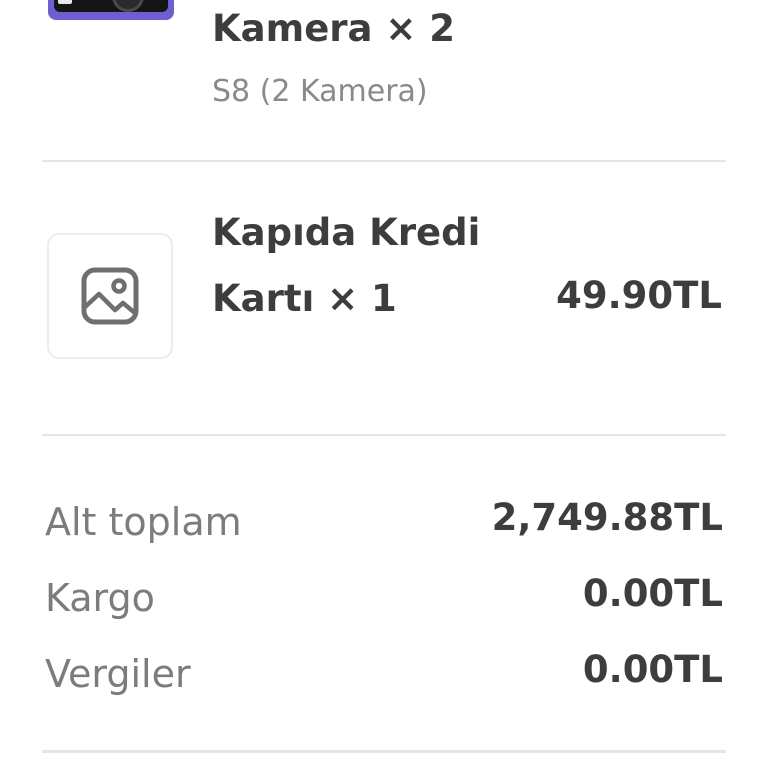 Image resolution: width=768 pixels, height=768 pixels. Describe the element at coordinates (639, 295) in the screenshot. I see `item-price: 49.90TL` at that location.